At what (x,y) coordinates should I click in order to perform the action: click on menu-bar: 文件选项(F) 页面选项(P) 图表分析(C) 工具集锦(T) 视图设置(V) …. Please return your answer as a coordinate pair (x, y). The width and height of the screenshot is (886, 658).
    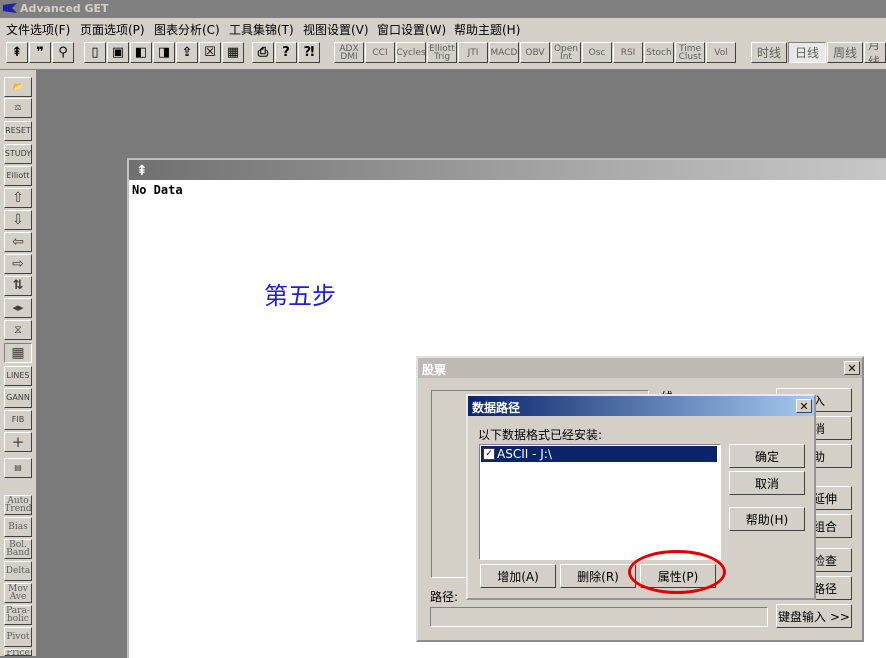
    Looking at the image, I should click on (443, 28).